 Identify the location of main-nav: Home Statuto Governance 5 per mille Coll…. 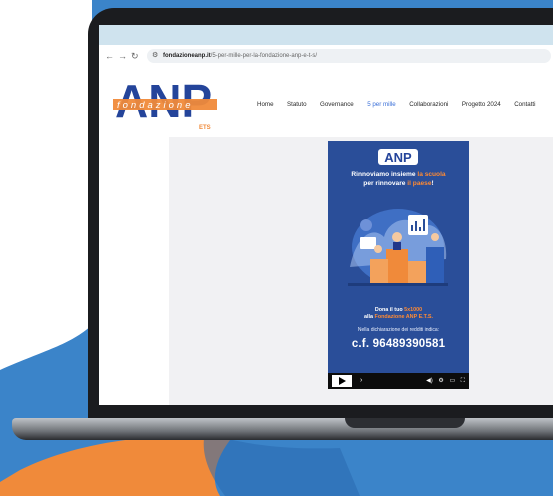
(401, 100).